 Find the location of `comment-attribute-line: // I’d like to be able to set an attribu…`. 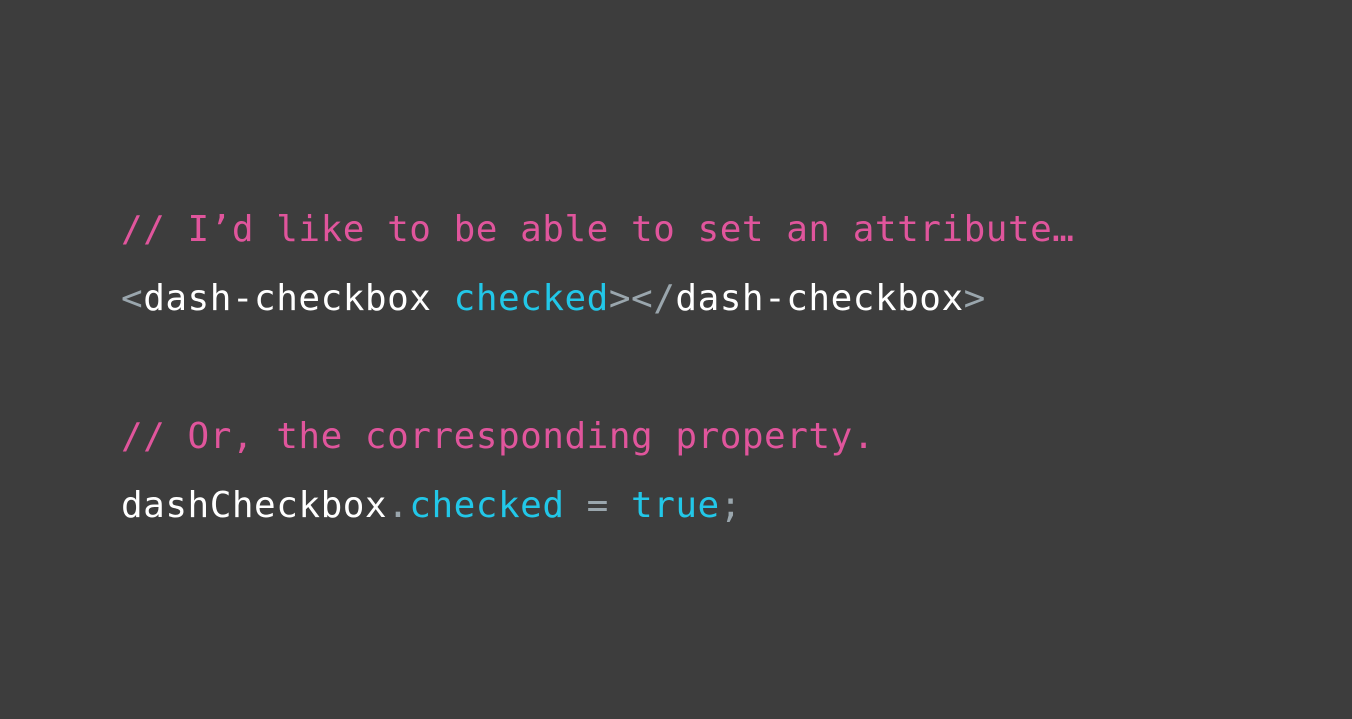

comment-attribute-line: // I’d like to be able to set an attribu… is located at coordinates (598, 229).